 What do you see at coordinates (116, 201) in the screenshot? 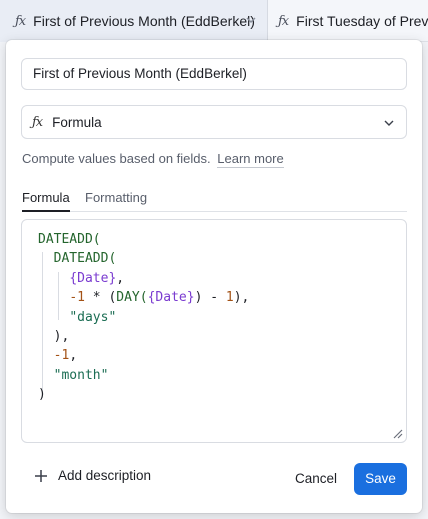
I see `tab-formatting: Formatting` at bounding box center [116, 201].